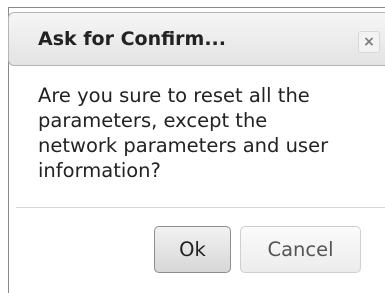 The height and width of the screenshot is (293, 385). I want to click on close-icon: ×, so click(369, 42).